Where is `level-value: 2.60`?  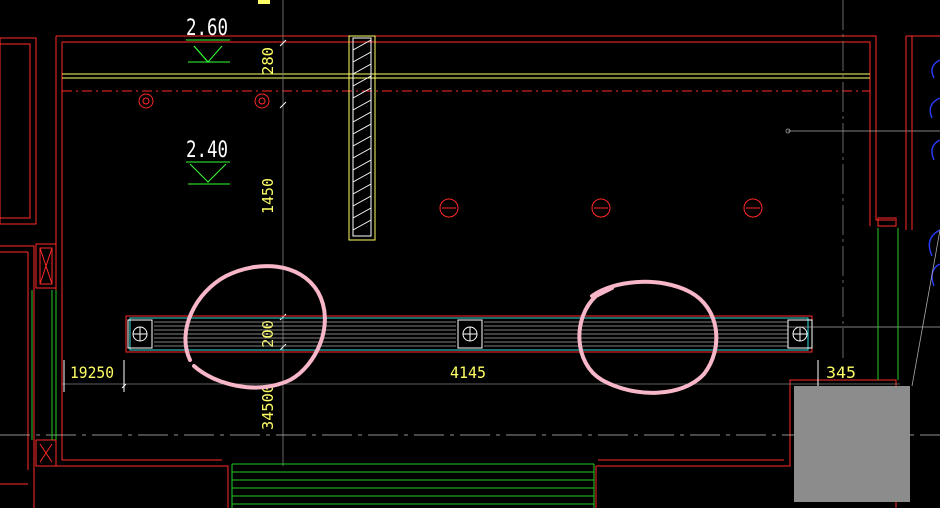
level-value: 2.60 is located at coordinates (207, 28).